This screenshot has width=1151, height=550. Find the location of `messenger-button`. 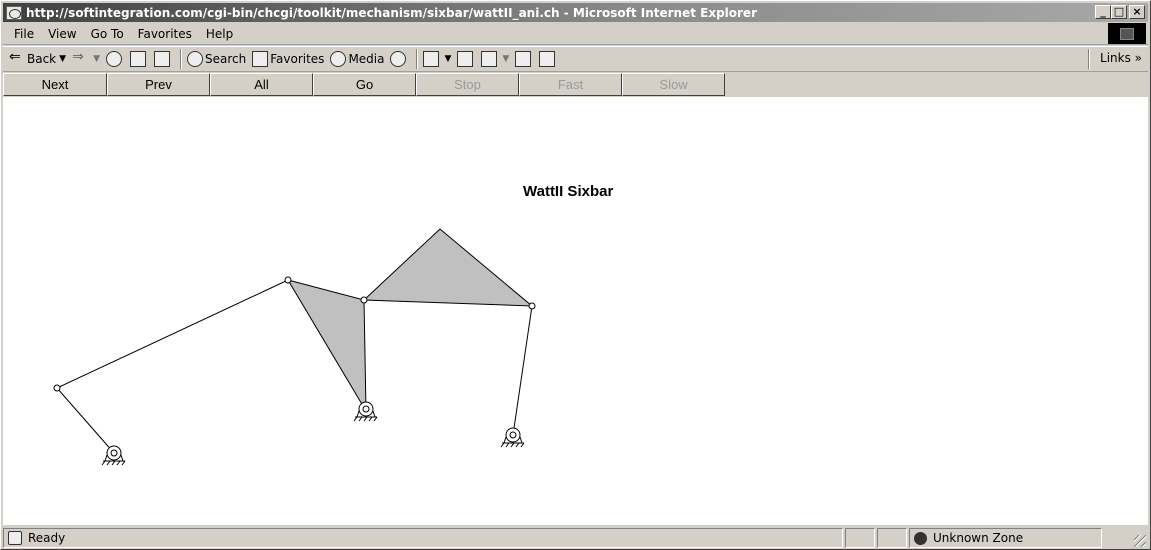

messenger-button is located at coordinates (548, 59).